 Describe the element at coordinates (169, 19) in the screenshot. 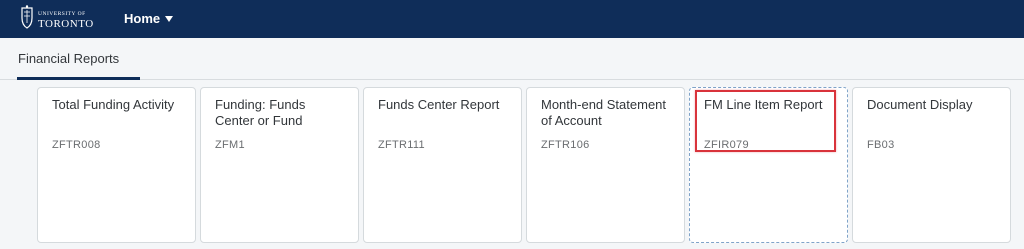

I see `caret-down-icon` at that location.